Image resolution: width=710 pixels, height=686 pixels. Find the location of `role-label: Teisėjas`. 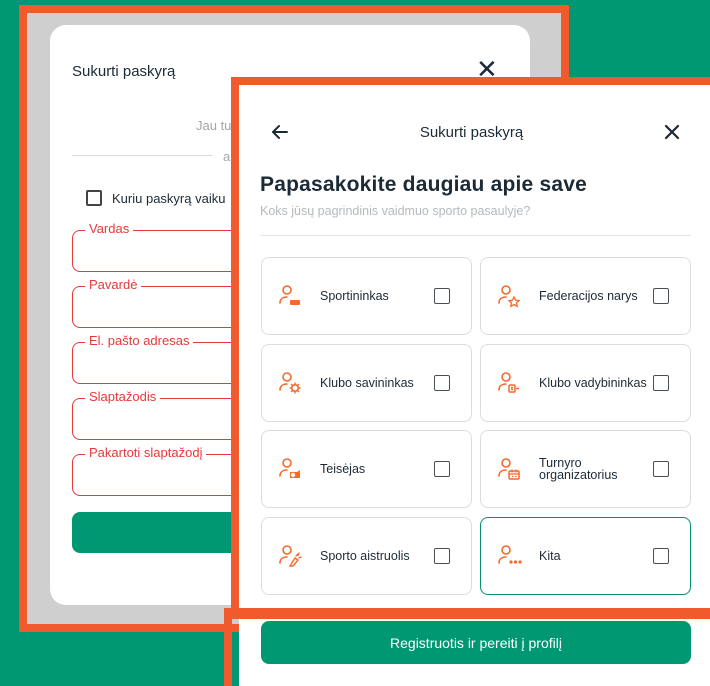

role-label: Teisėjas is located at coordinates (343, 469).